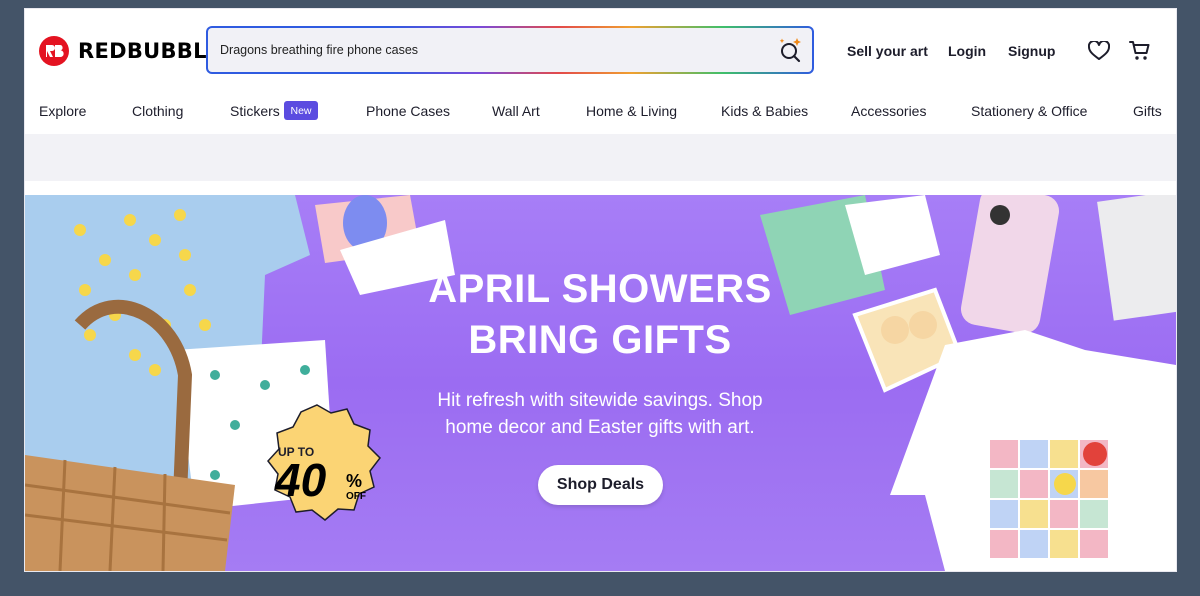 The height and width of the screenshot is (596, 1200). Describe the element at coordinates (255, 111) in the screenshot. I see `nav-stickers: Stickers` at that location.